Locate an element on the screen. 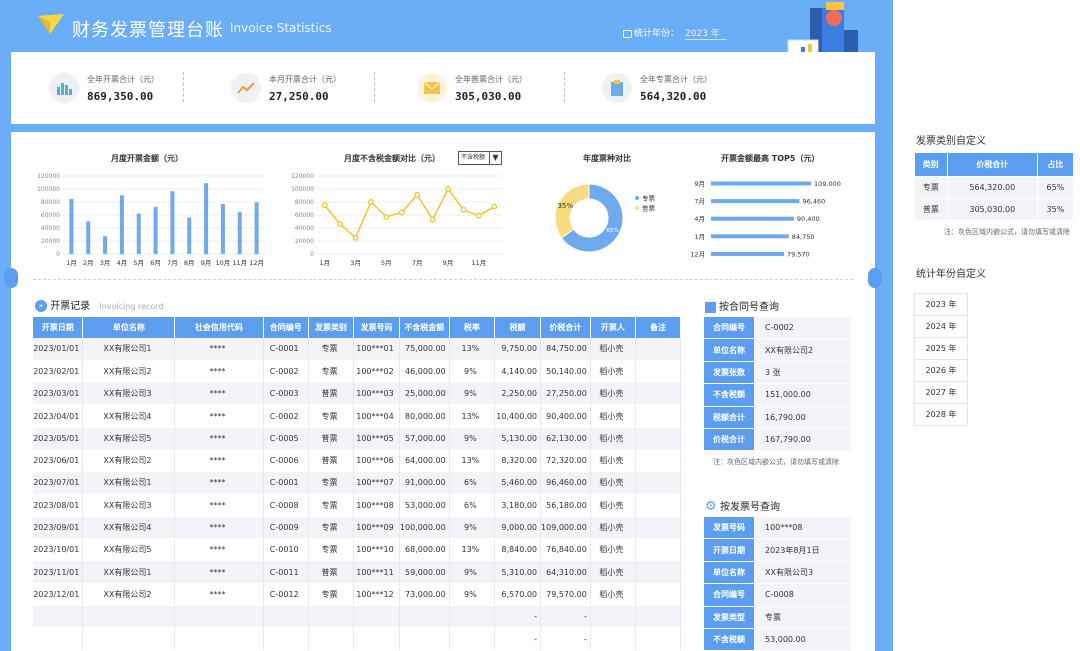 The image size is (1080, 651). table-cell: 56,180.00 is located at coordinates (565, 505).